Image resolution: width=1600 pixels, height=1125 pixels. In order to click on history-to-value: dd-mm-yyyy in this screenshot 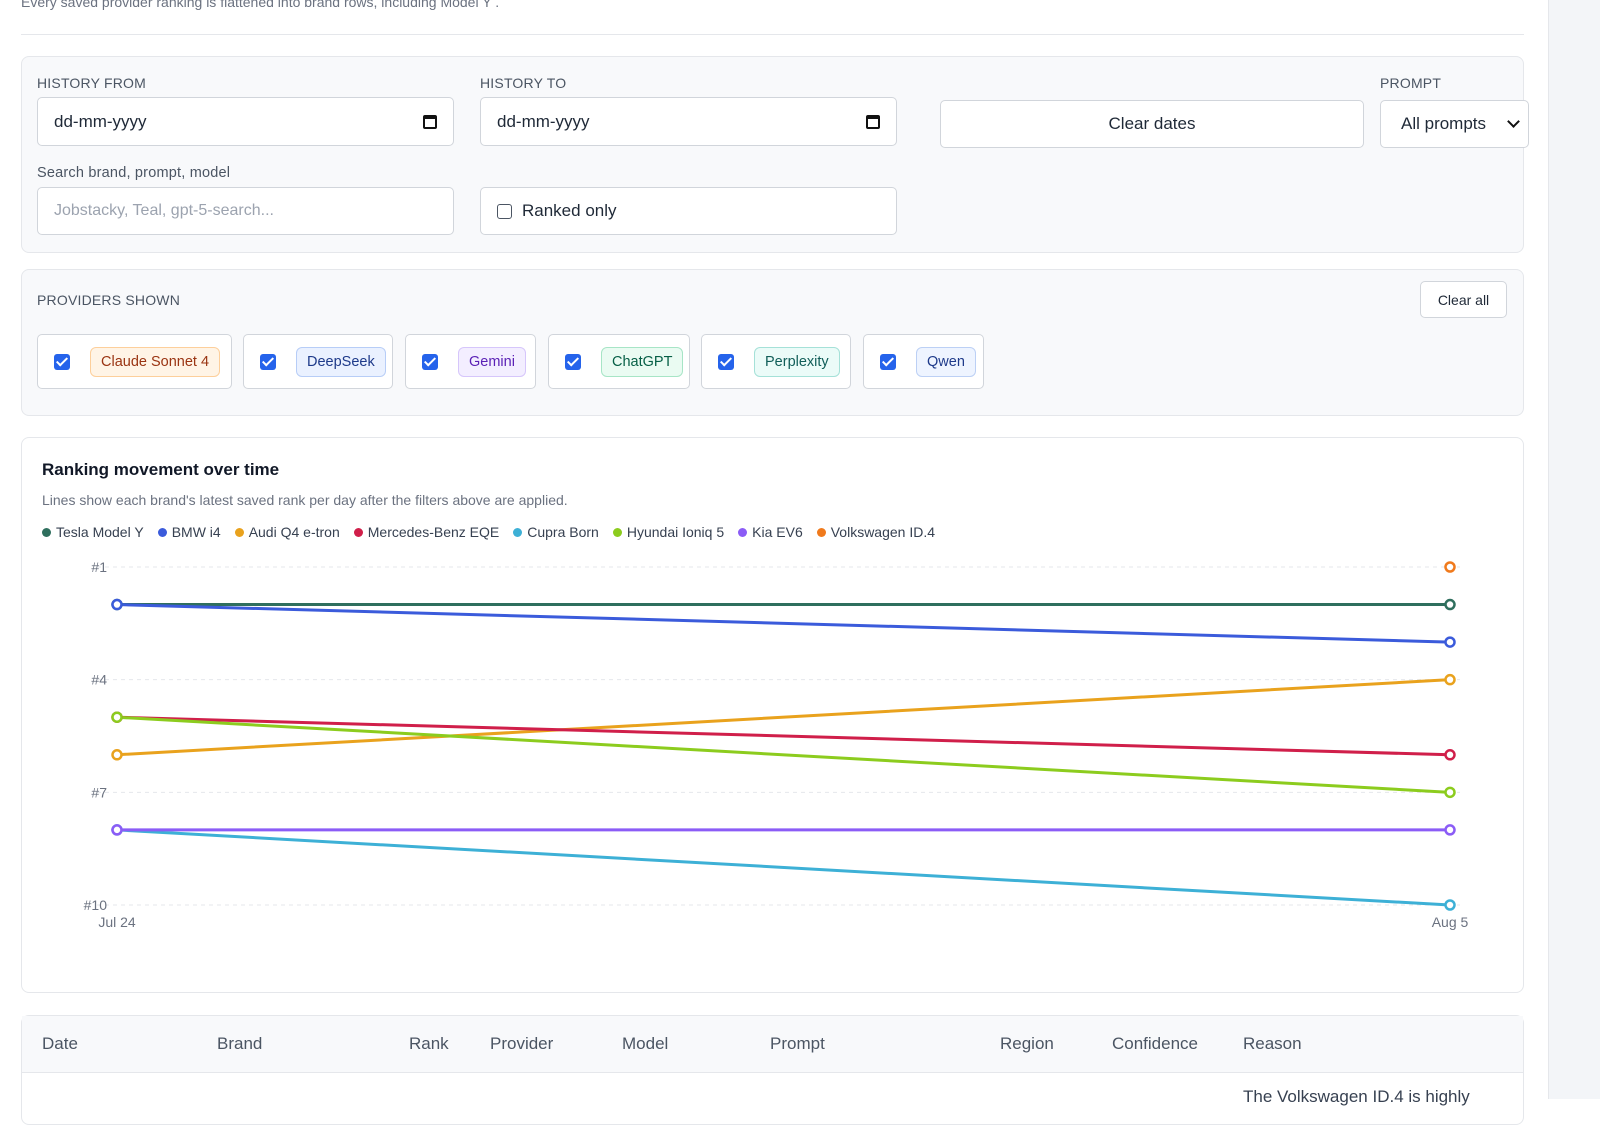, I will do `click(543, 121)`.